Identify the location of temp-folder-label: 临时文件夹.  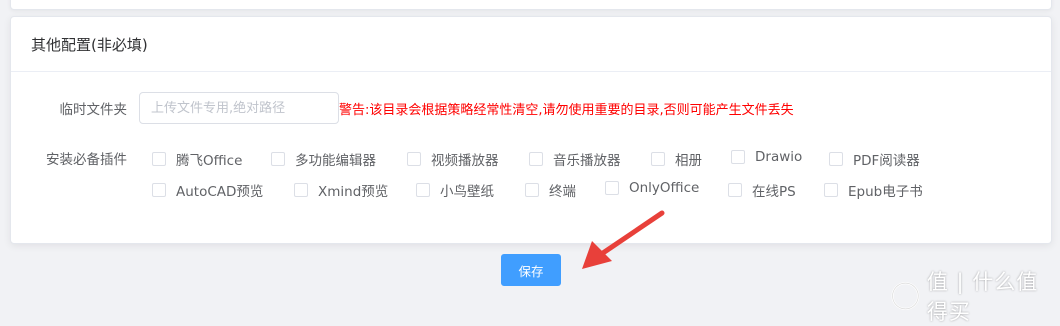
(93, 110).